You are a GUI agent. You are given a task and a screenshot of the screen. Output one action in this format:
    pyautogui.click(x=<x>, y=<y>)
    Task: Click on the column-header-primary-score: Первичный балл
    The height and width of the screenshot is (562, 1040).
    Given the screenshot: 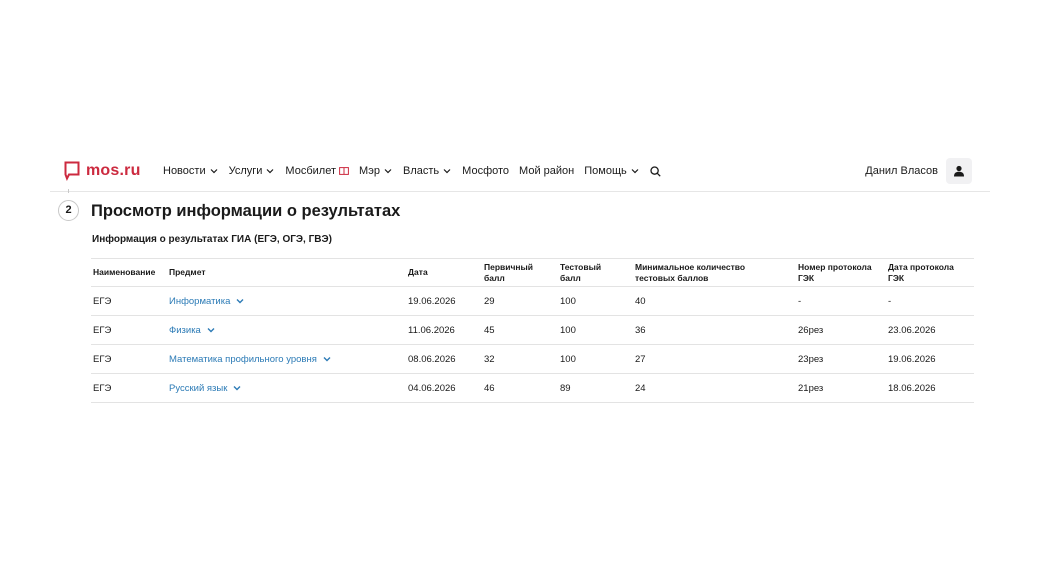 What is the action you would take?
    pyautogui.click(x=520, y=272)
    